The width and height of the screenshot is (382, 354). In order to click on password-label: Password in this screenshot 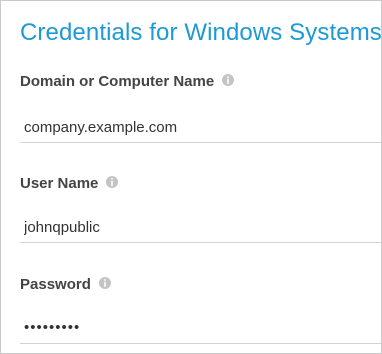, I will do `click(65, 284)`.